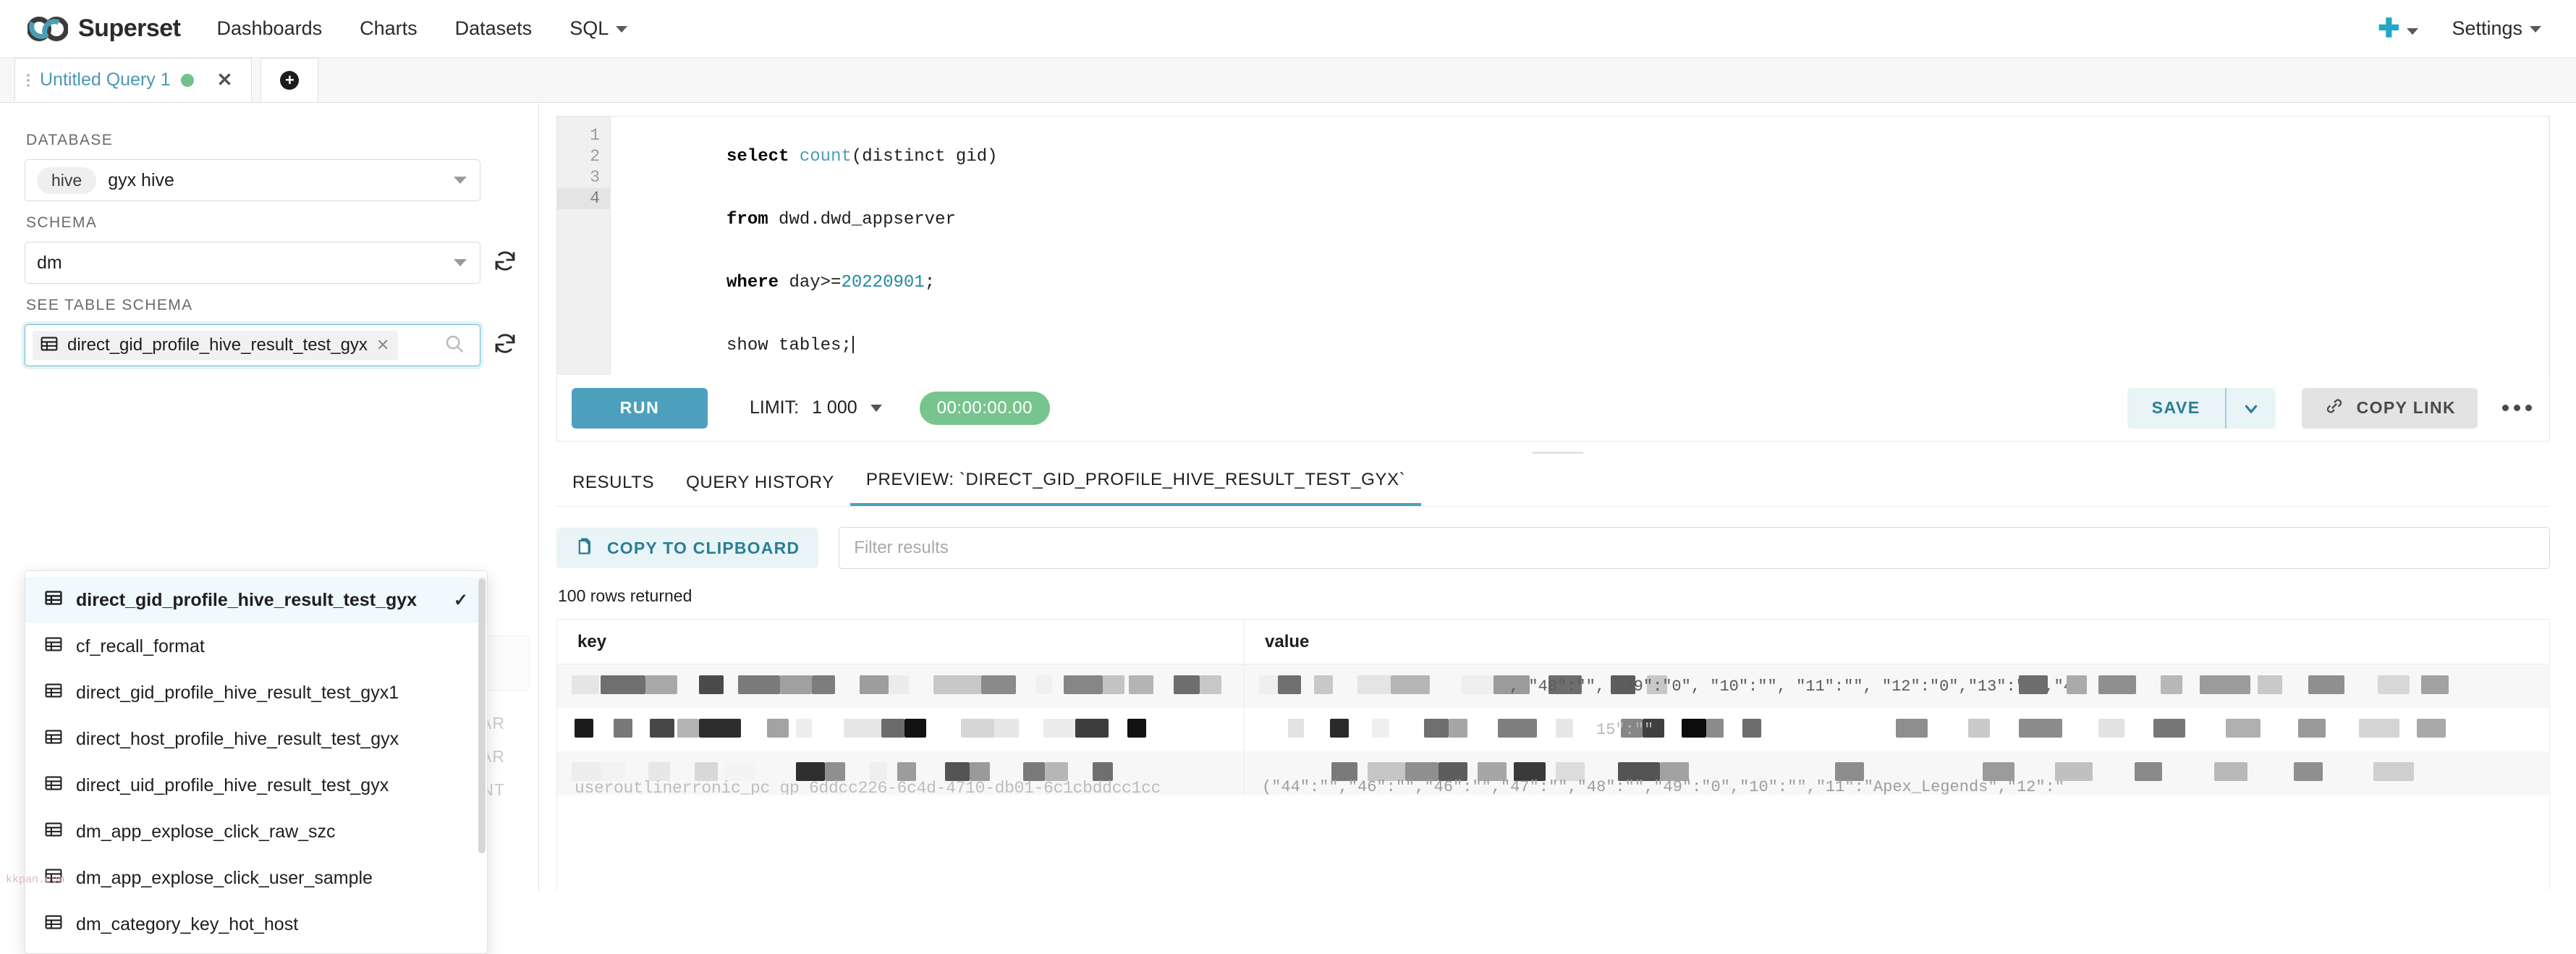  I want to click on line-number: 2, so click(595, 156).